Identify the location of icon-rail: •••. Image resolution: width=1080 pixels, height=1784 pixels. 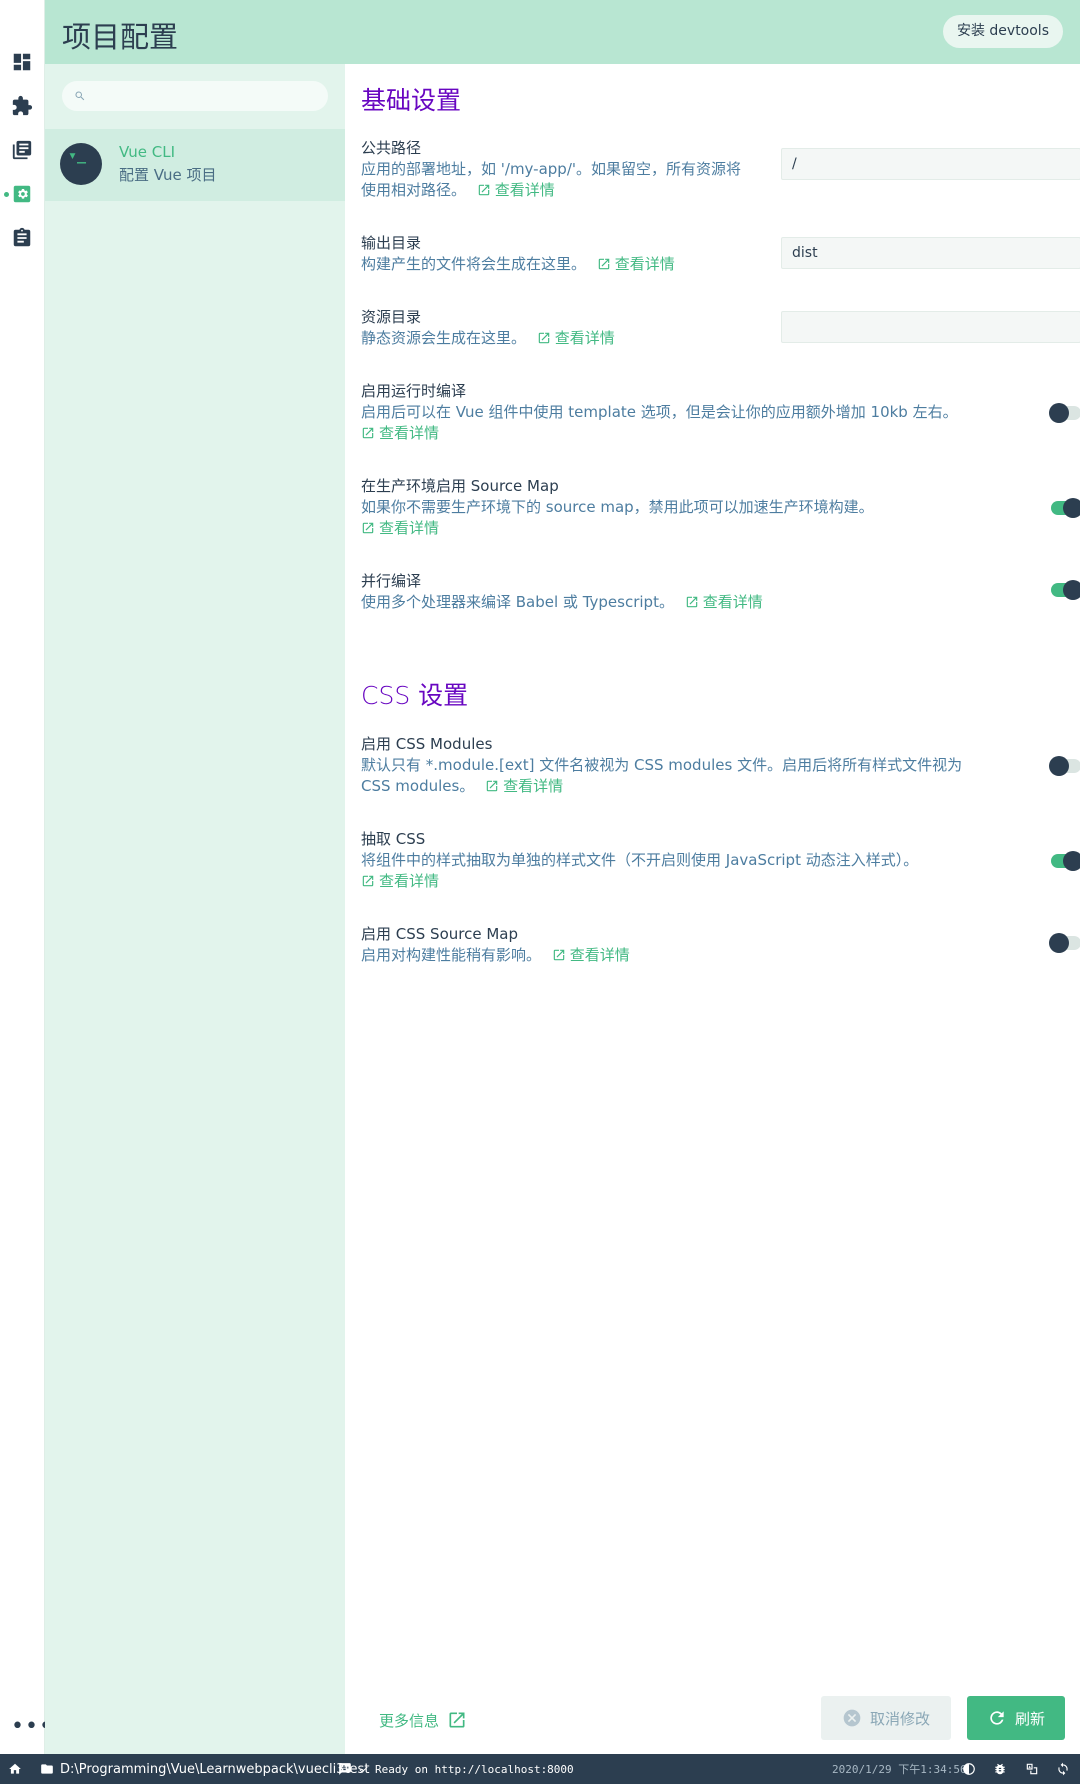
(26, 877).